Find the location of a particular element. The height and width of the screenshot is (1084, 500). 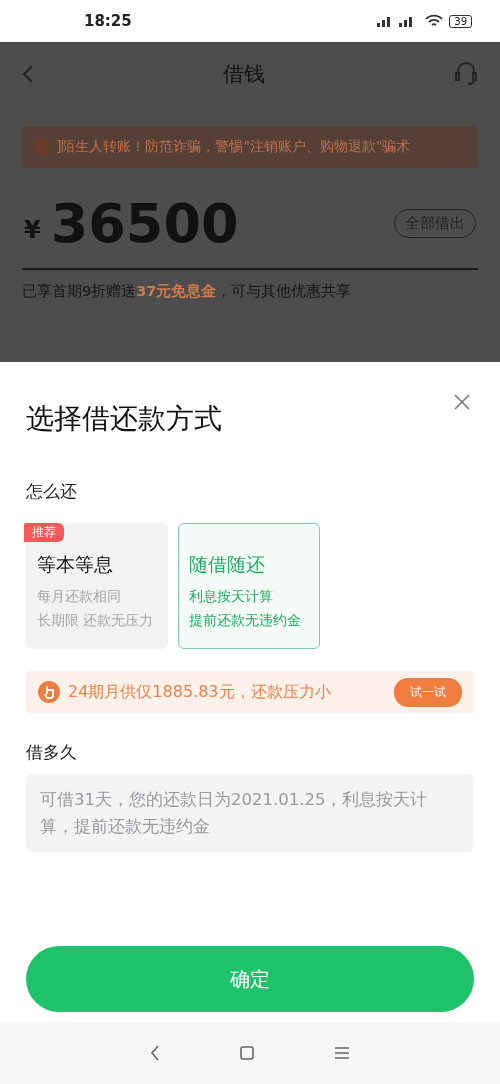

page-title: 借钱 is located at coordinates (244, 74).